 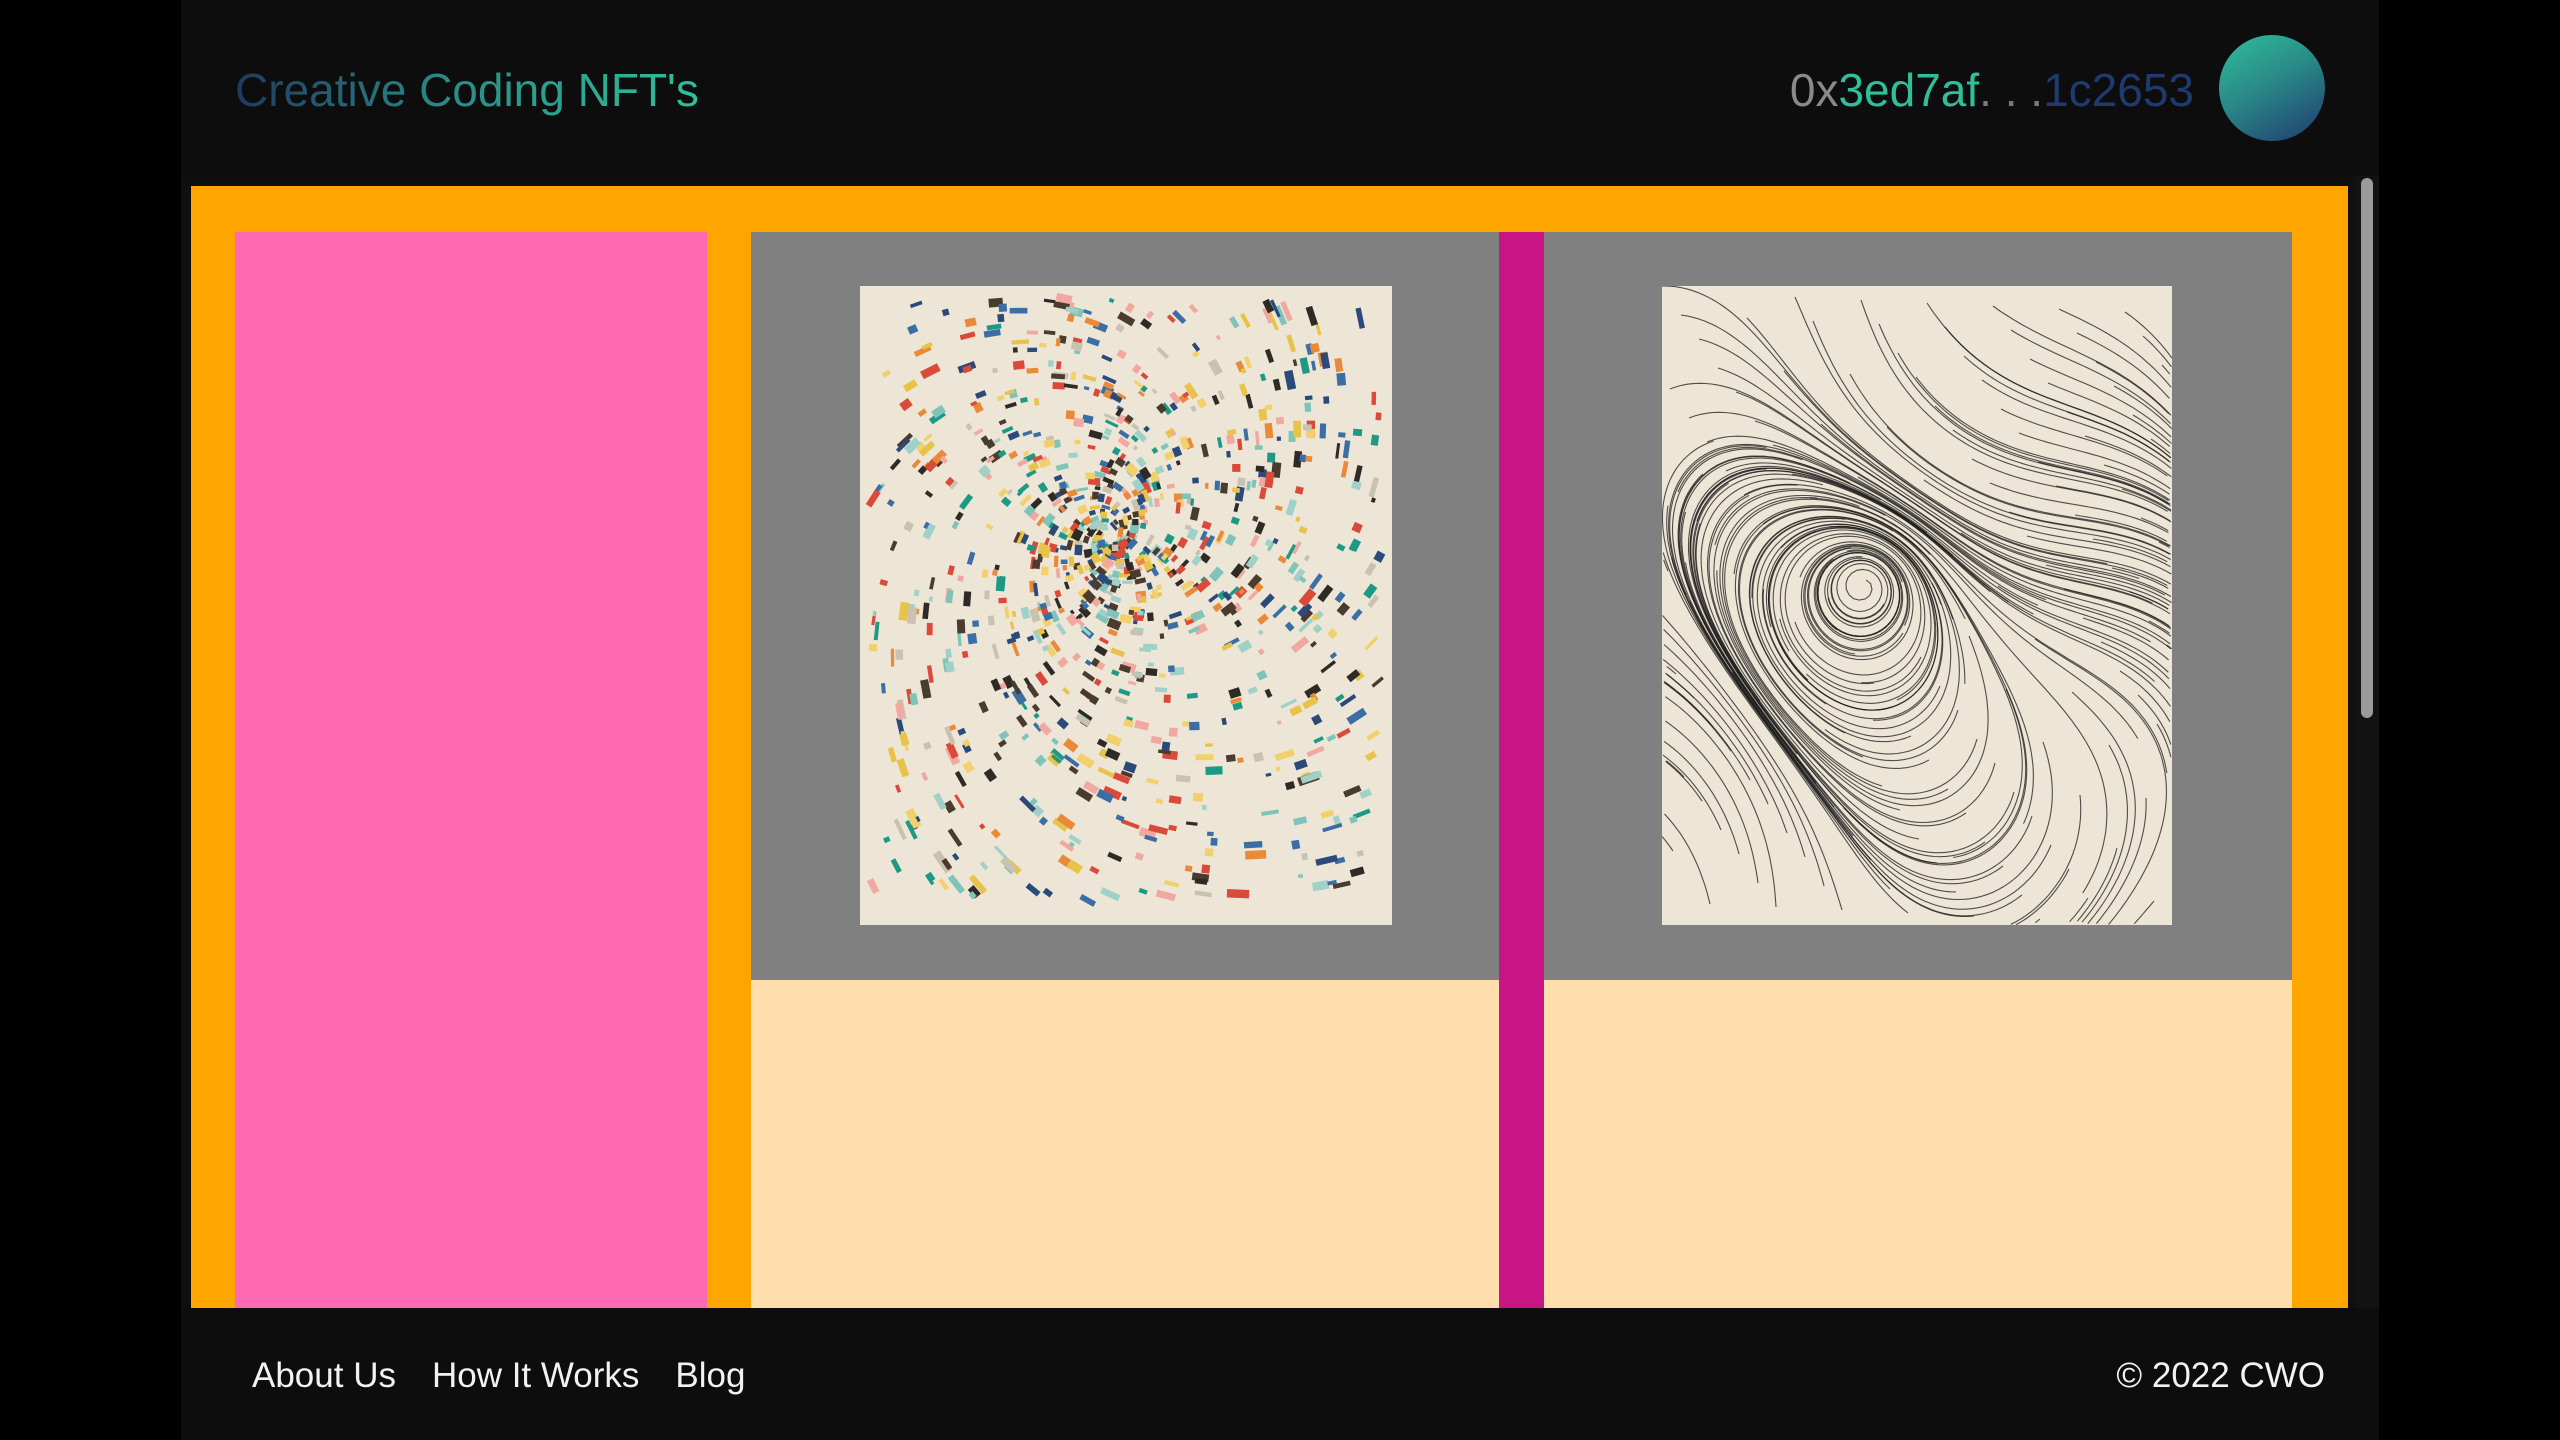 What do you see at coordinates (1814, 90) in the screenshot?
I see `wallet-prefix: 0x` at bounding box center [1814, 90].